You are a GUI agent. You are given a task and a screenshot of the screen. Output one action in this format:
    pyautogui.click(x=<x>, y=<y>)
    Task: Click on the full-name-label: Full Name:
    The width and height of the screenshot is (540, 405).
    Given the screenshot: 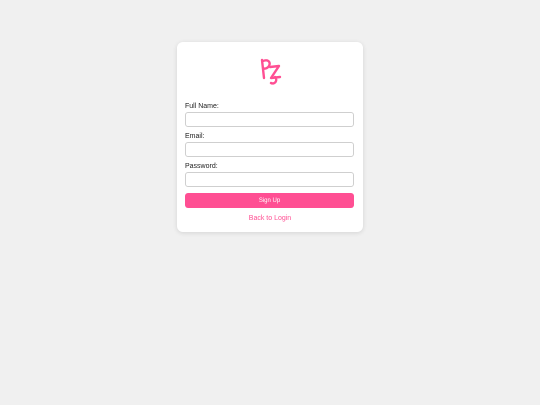 What is the action you would take?
    pyautogui.click(x=202, y=106)
    